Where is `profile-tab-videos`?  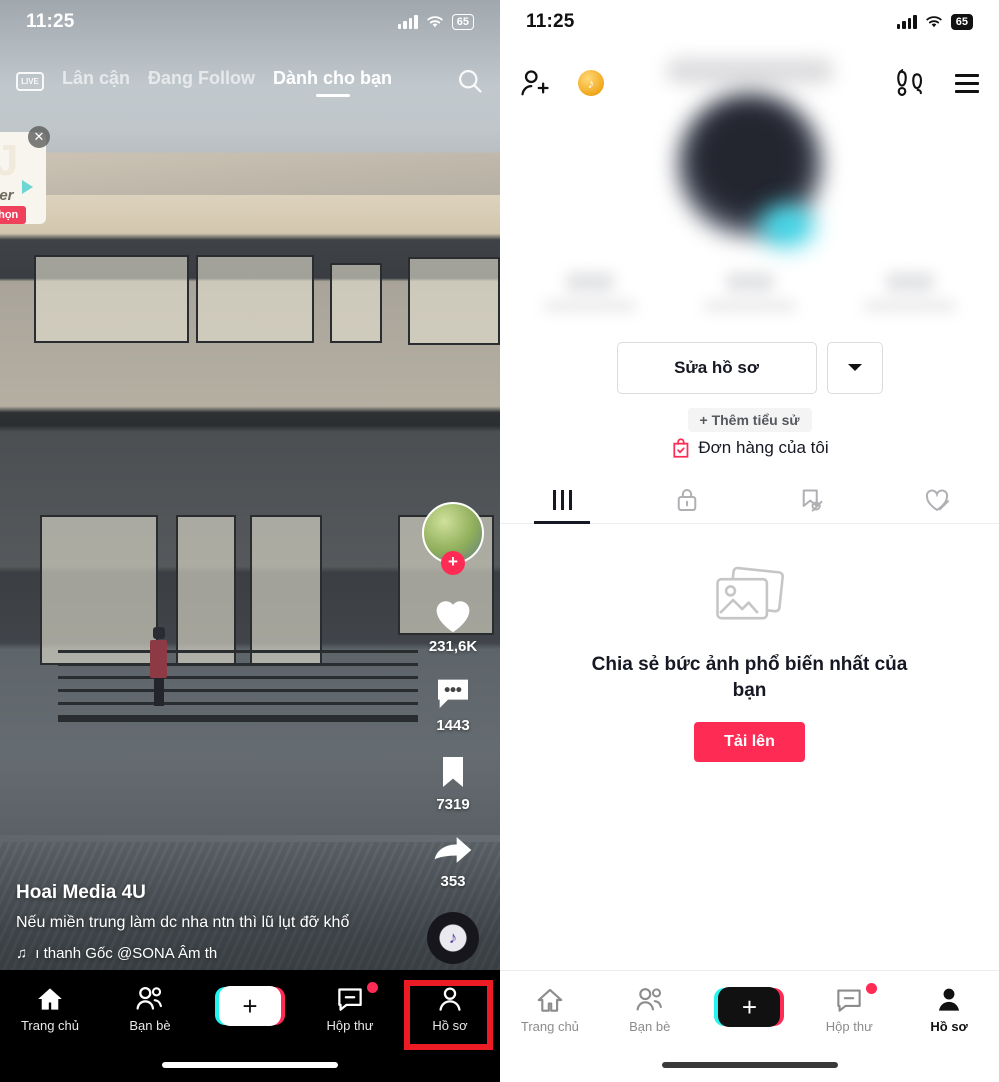 profile-tab-videos is located at coordinates (562, 499).